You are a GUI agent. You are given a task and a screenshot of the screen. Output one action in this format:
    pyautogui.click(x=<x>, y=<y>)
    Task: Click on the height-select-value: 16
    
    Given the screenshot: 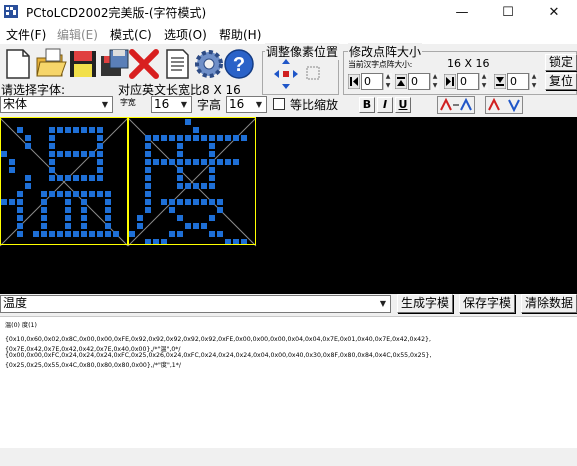 What is the action you would take?
    pyautogui.click(x=237, y=104)
    